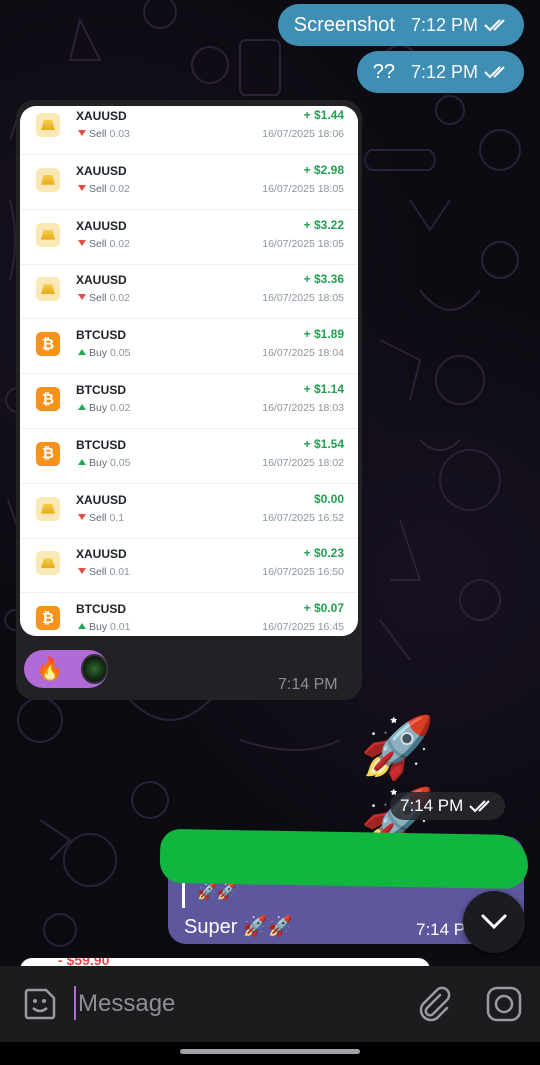  I want to click on message-text: Screenshot, so click(344, 24).